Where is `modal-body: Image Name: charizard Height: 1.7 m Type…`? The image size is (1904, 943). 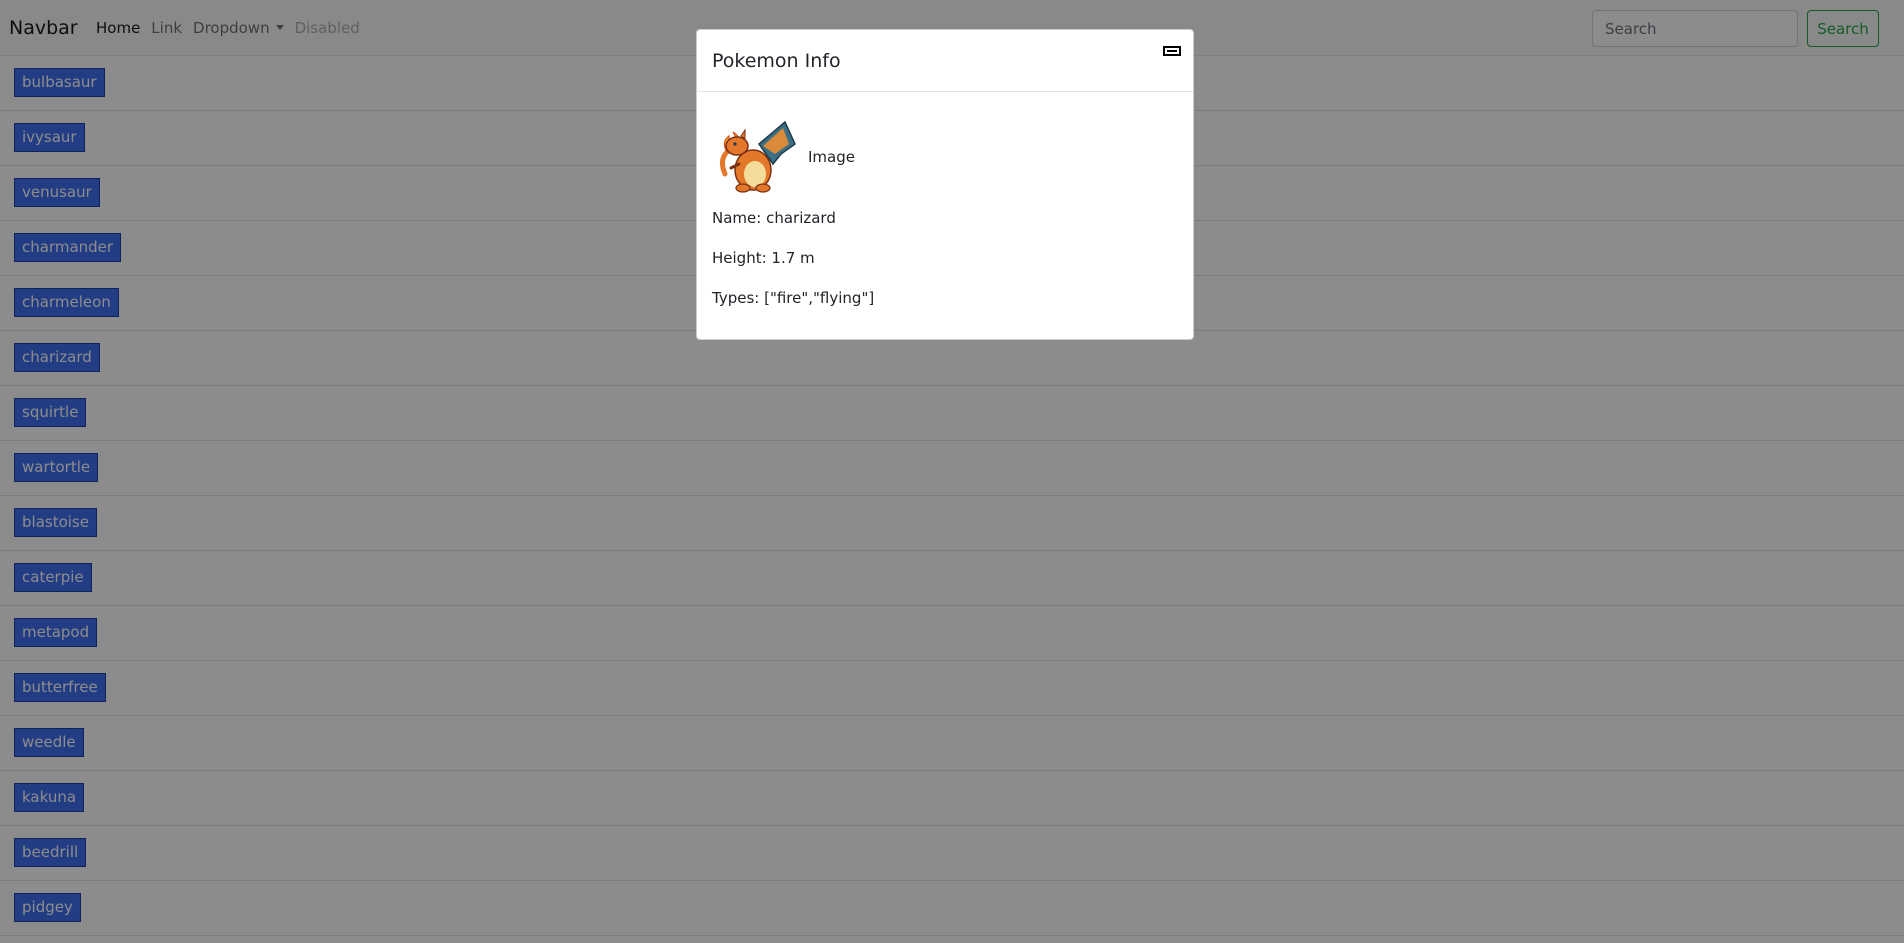
modal-body: Image Name: charizard Height: 1.7 m Type… is located at coordinates (945, 216).